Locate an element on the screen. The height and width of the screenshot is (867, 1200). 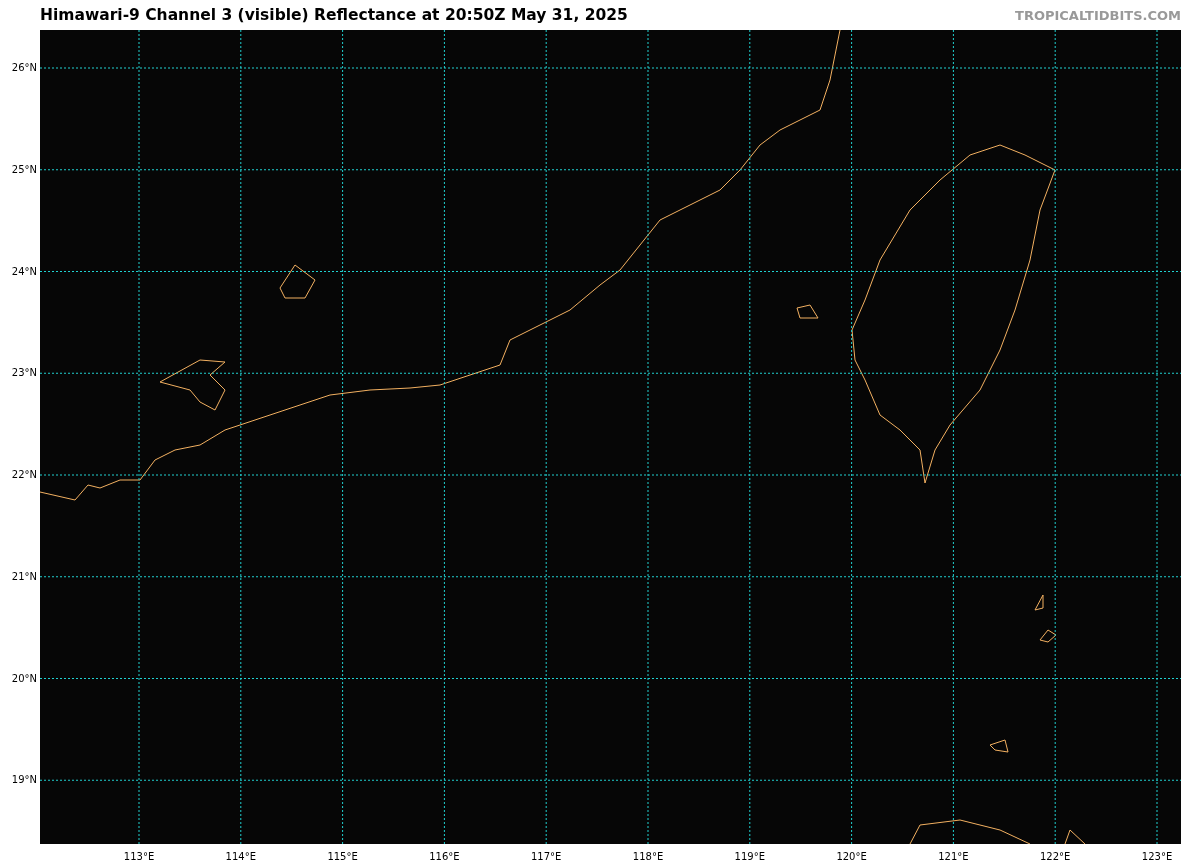
latitude-label: 21°N is located at coordinates (24, 576).